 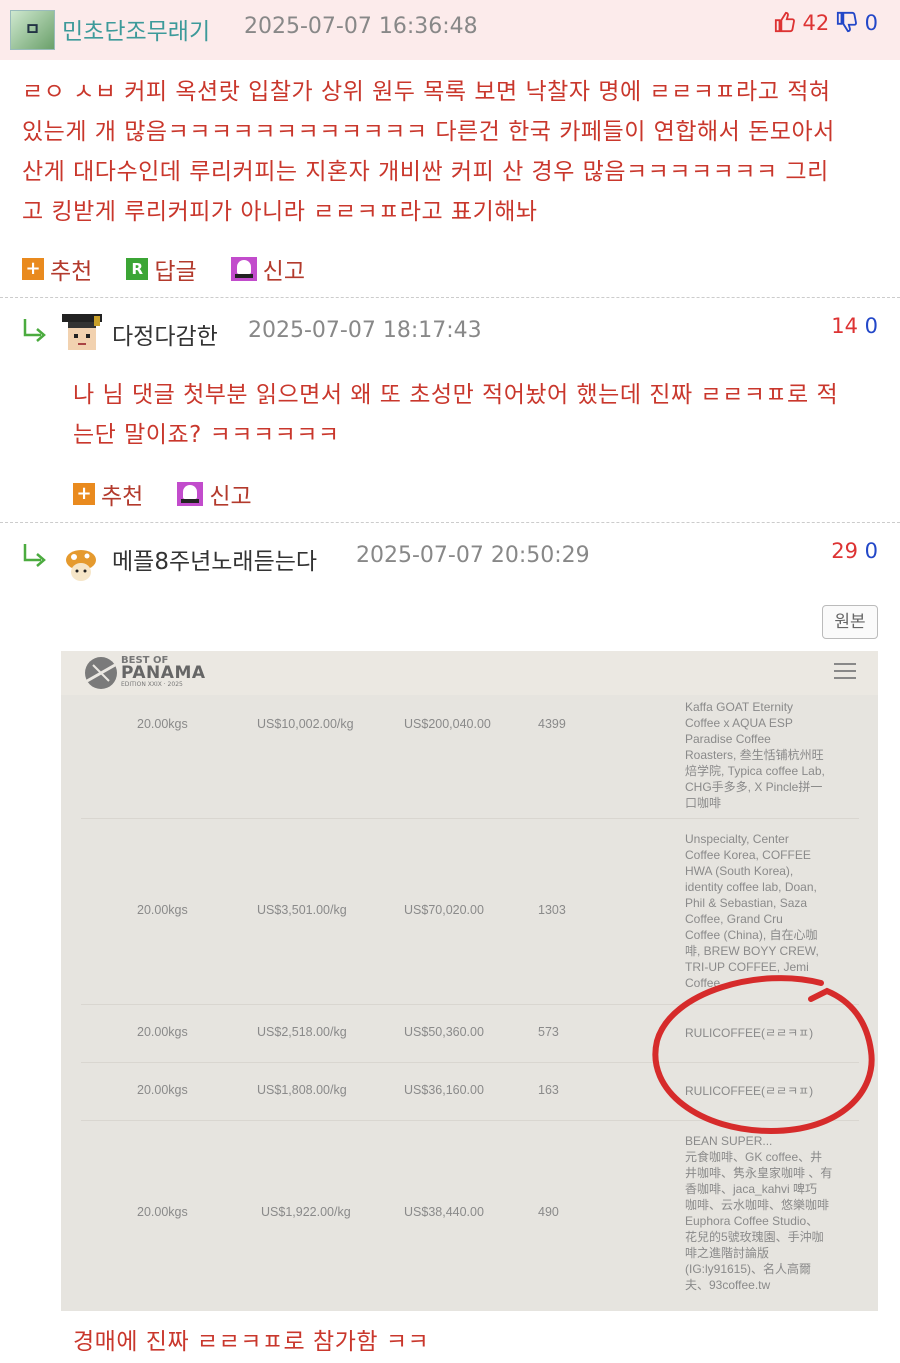 What do you see at coordinates (302, 1032) in the screenshot?
I see `price-cell: US$2,518.00/kg` at bounding box center [302, 1032].